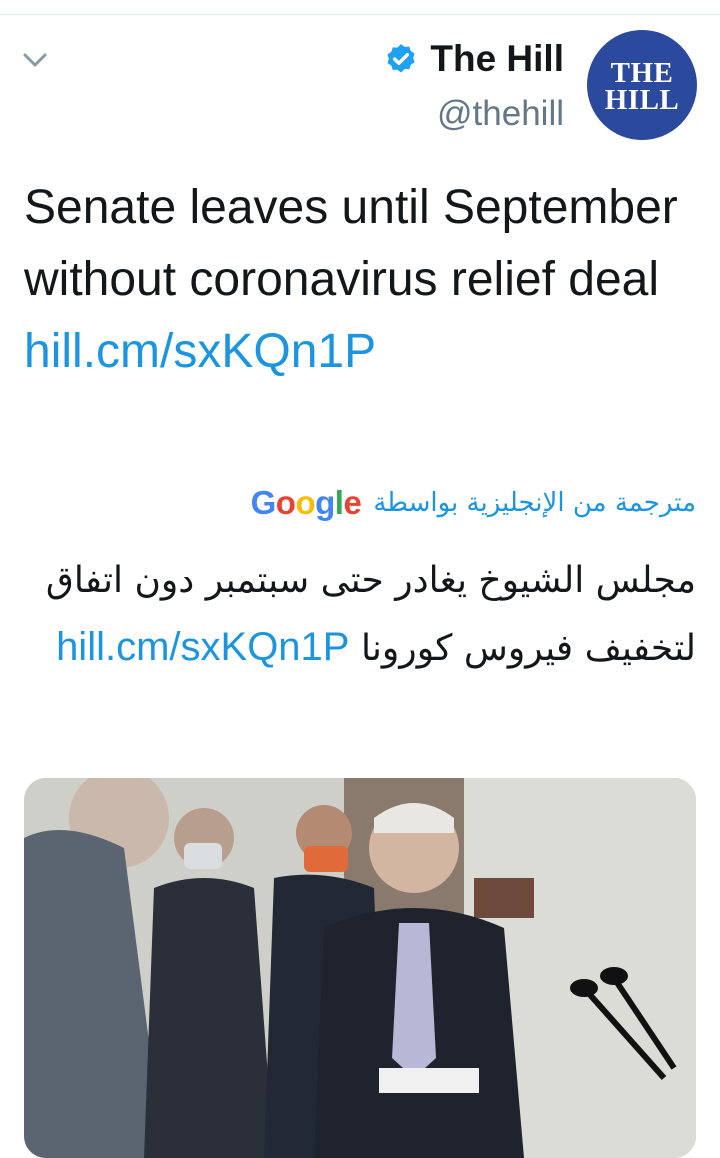  Describe the element at coordinates (642, 100) in the screenshot. I see `avatar-line2: HILL` at that location.